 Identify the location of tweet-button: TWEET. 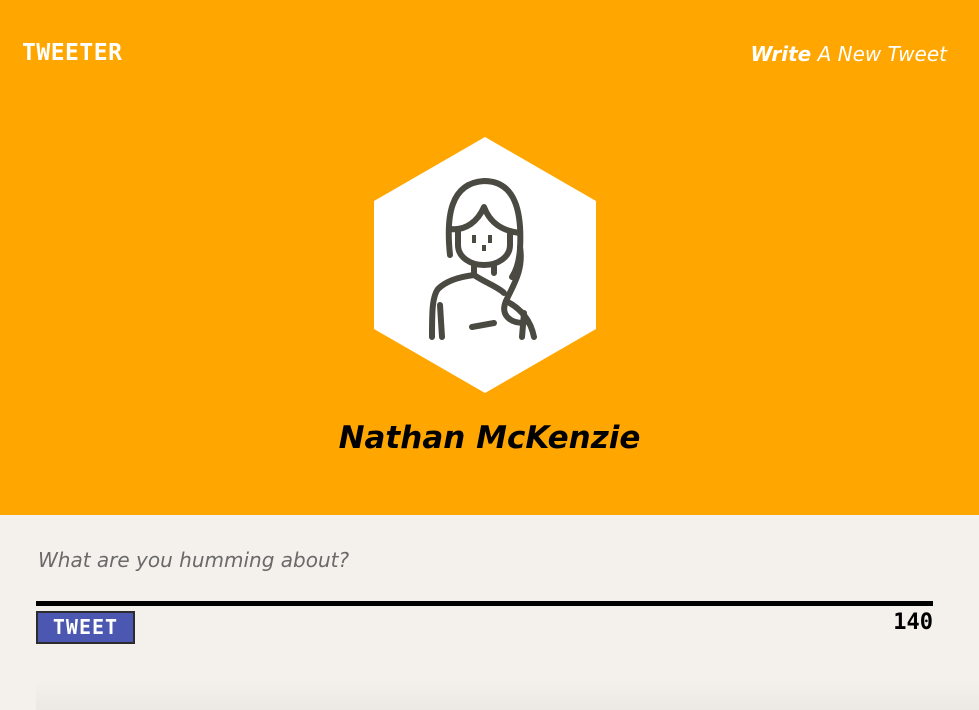
(85, 627).